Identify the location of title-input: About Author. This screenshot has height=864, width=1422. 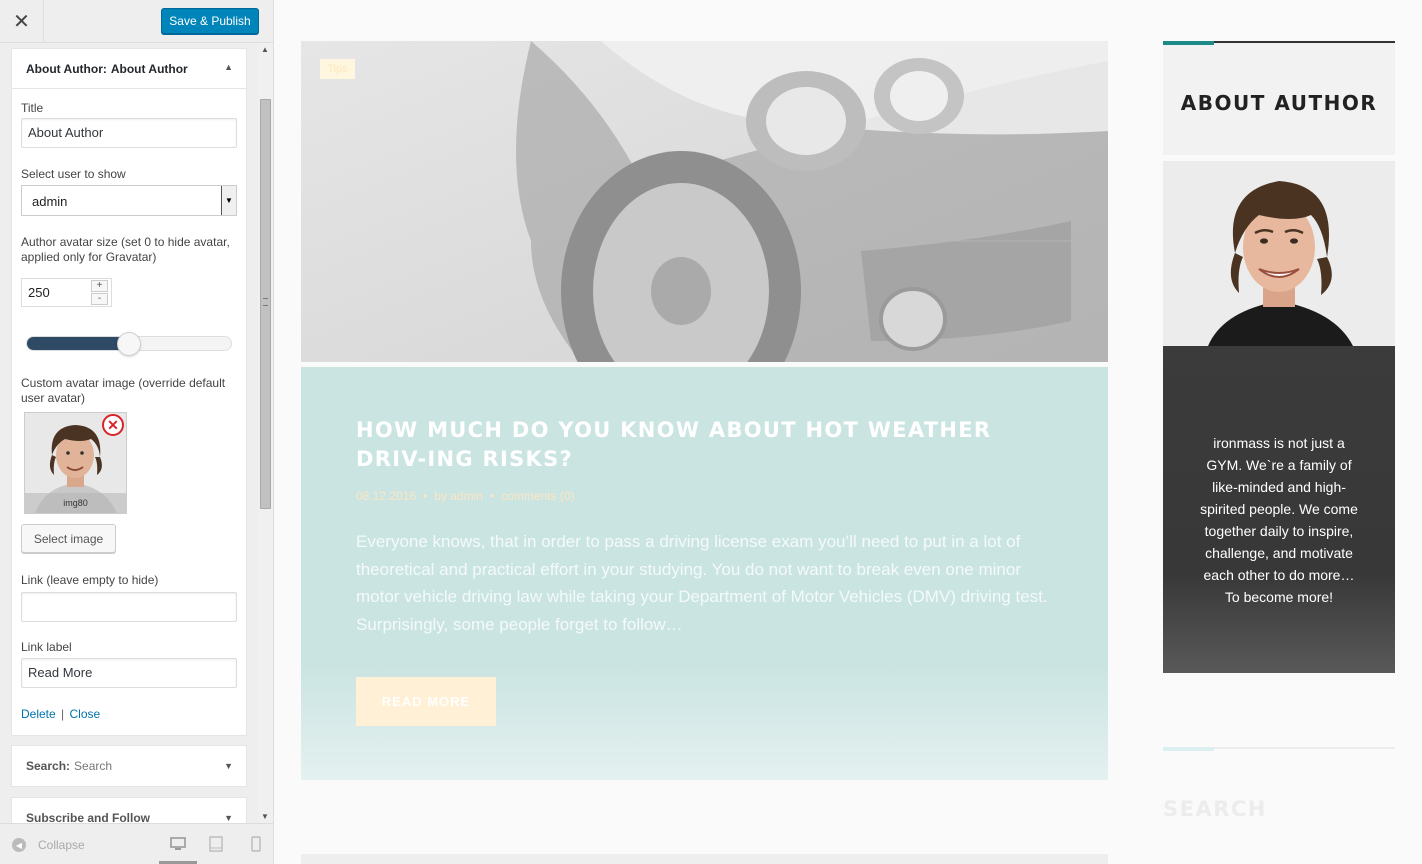
(129, 133).